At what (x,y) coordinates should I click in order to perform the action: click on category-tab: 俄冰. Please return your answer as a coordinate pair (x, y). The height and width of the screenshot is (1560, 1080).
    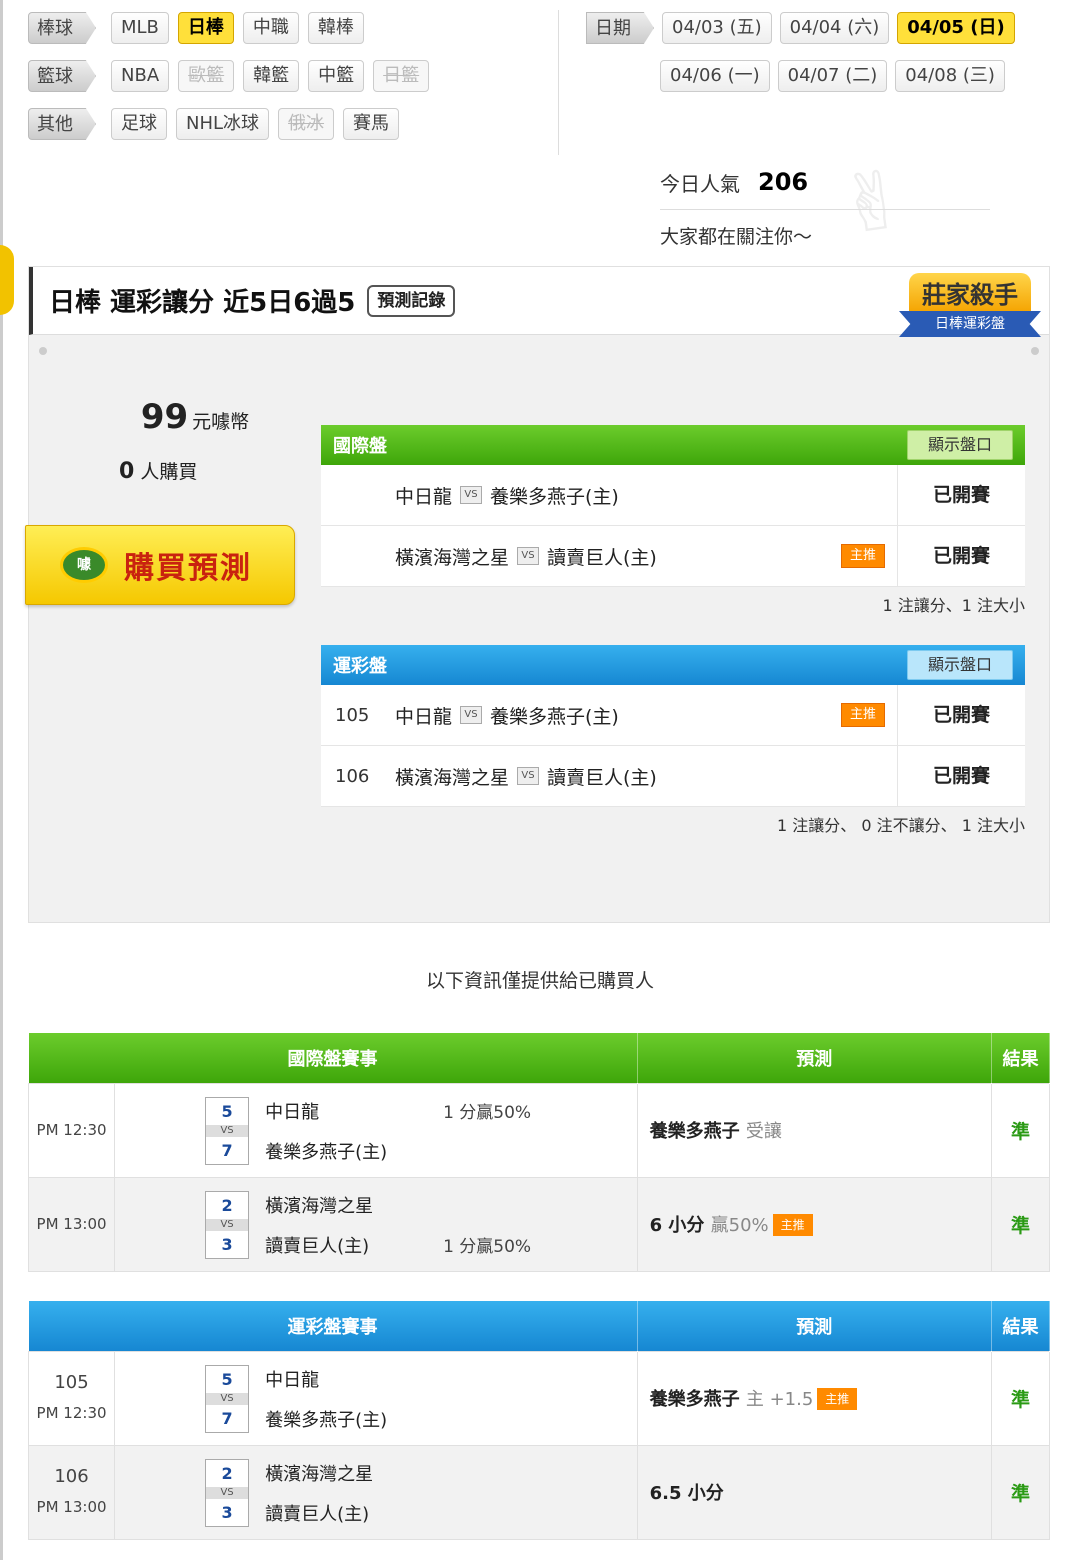
    Looking at the image, I should click on (306, 124).